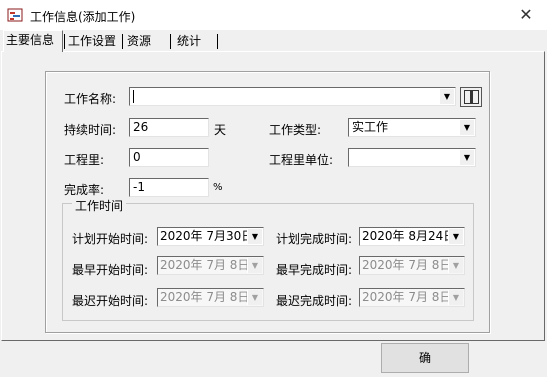 The height and width of the screenshot is (377, 547). Describe the element at coordinates (169, 127) in the screenshot. I see `duration-input: 26` at that location.